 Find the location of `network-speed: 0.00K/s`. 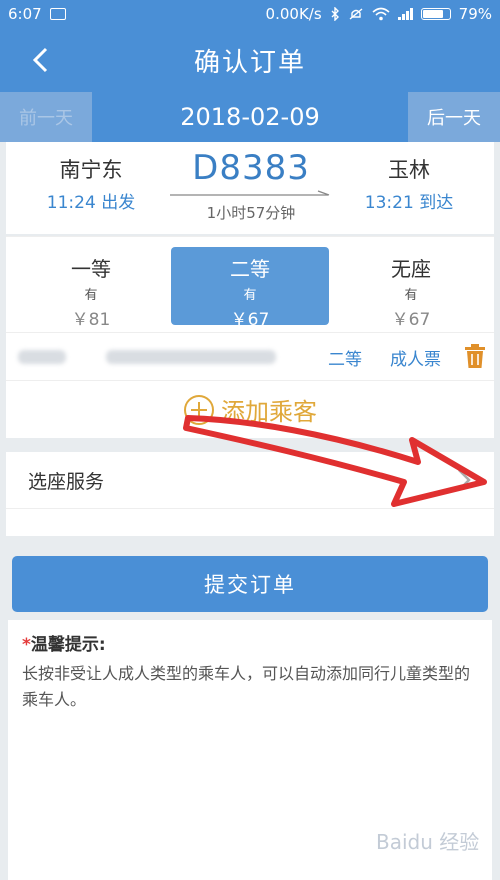

network-speed: 0.00K/s is located at coordinates (293, 14).